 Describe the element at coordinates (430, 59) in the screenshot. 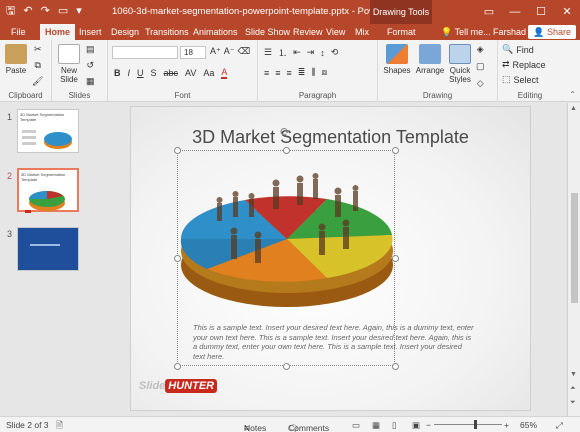

I see `arrange-button: Arrange` at that location.